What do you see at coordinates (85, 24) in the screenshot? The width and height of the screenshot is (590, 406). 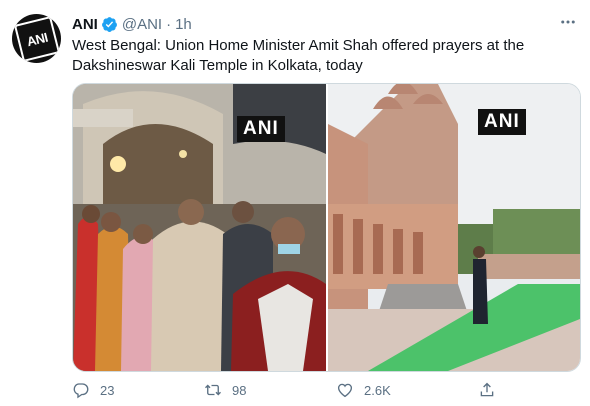 I see `author-name: ANI` at bounding box center [85, 24].